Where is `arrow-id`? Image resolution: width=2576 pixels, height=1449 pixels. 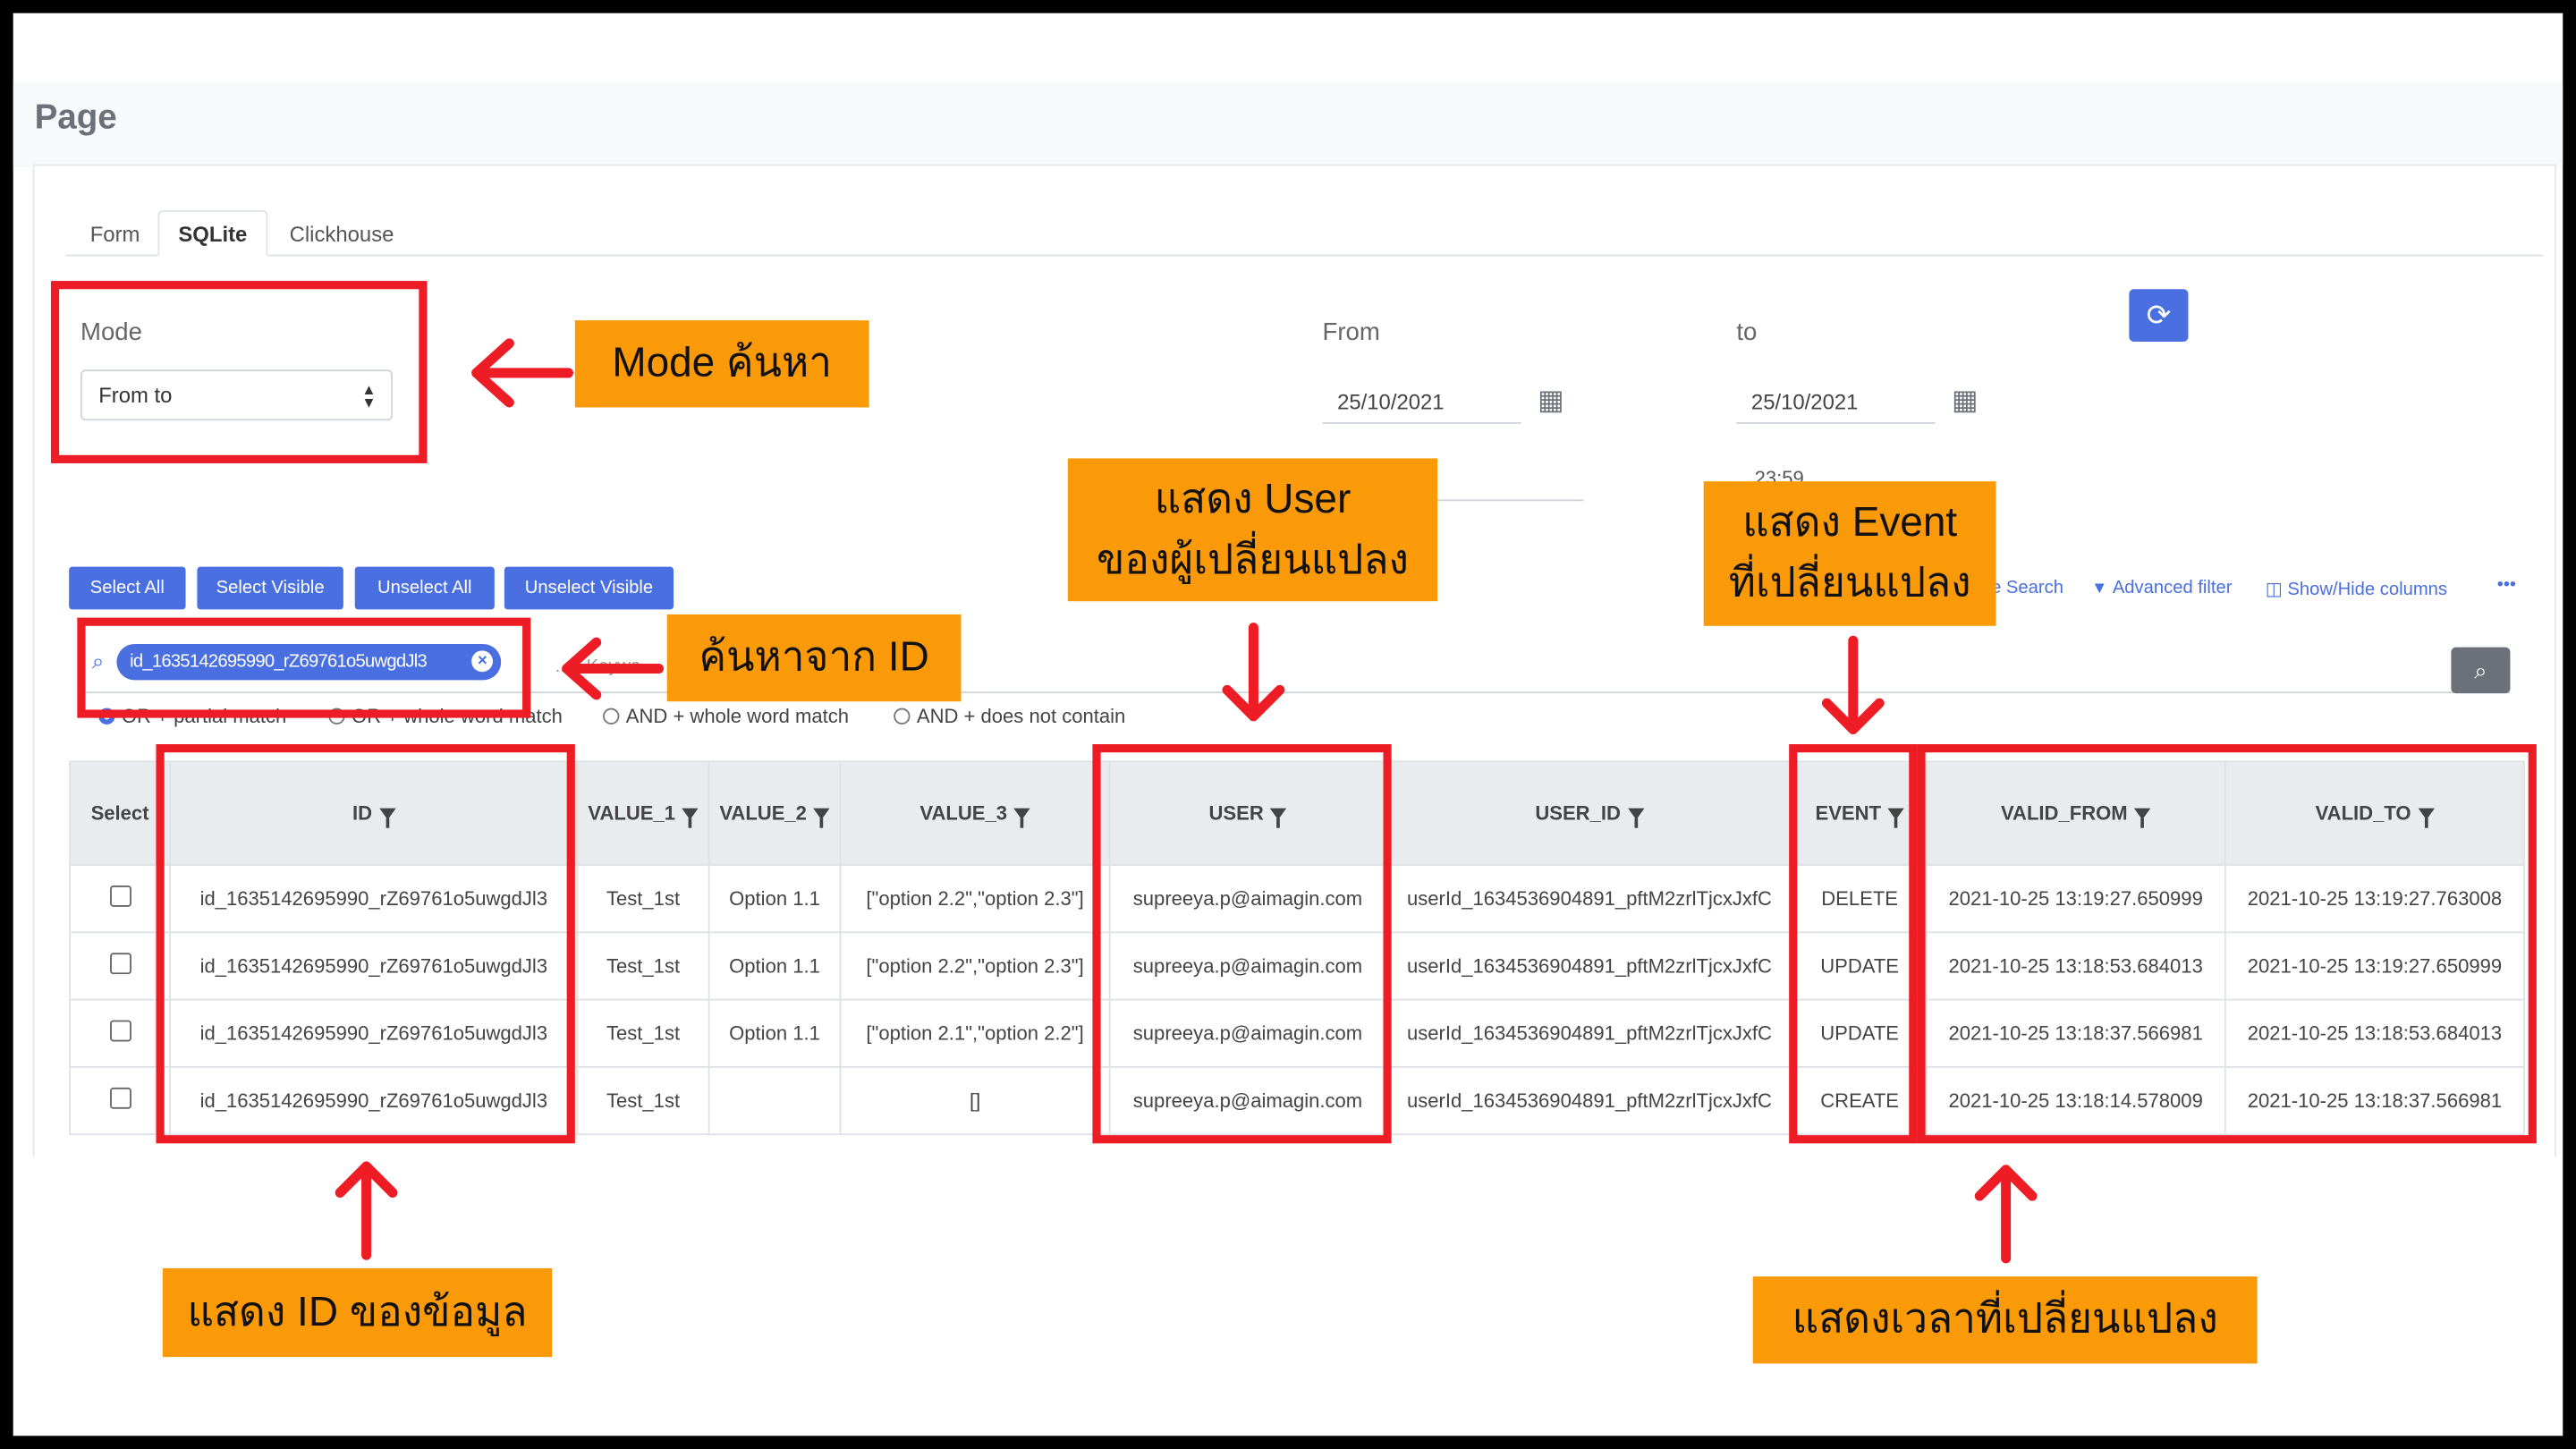 arrow-id is located at coordinates (366, 1210).